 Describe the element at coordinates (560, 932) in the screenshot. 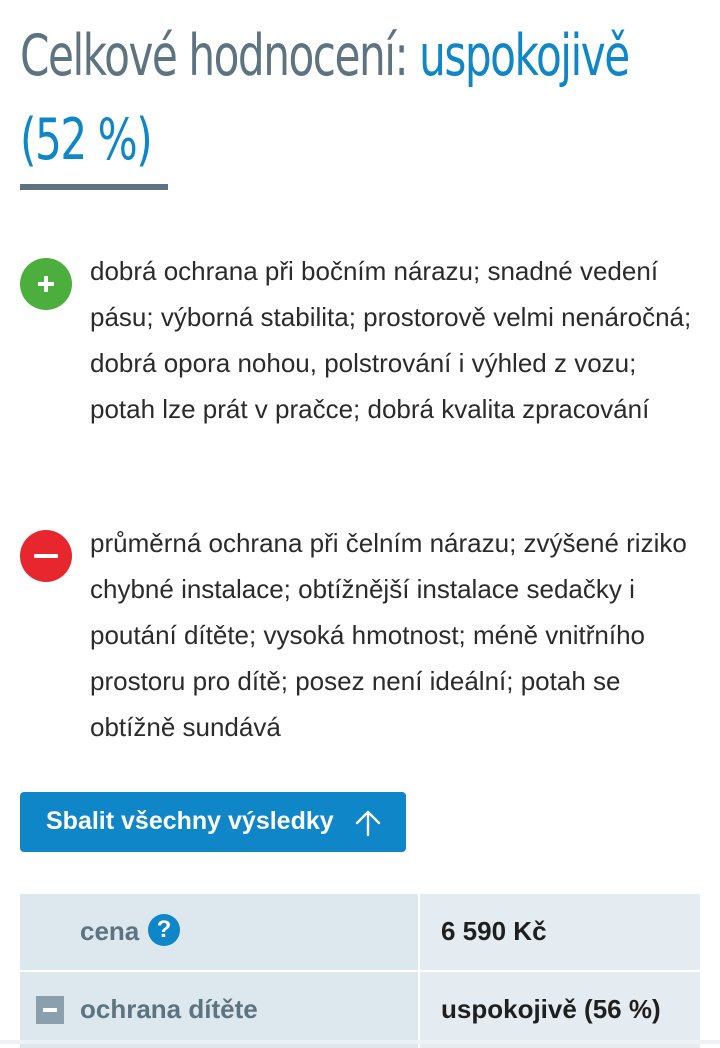

I see `result-value-cell: 6 590 Kč` at that location.